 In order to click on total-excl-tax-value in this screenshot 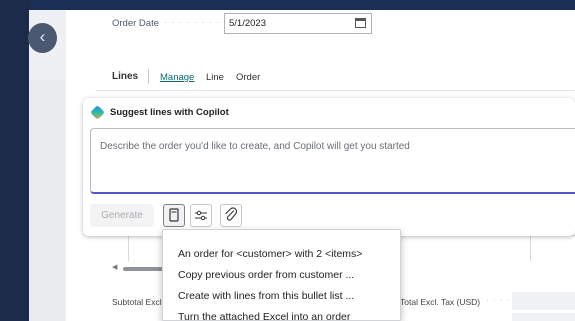, I will do `click(543, 301)`.